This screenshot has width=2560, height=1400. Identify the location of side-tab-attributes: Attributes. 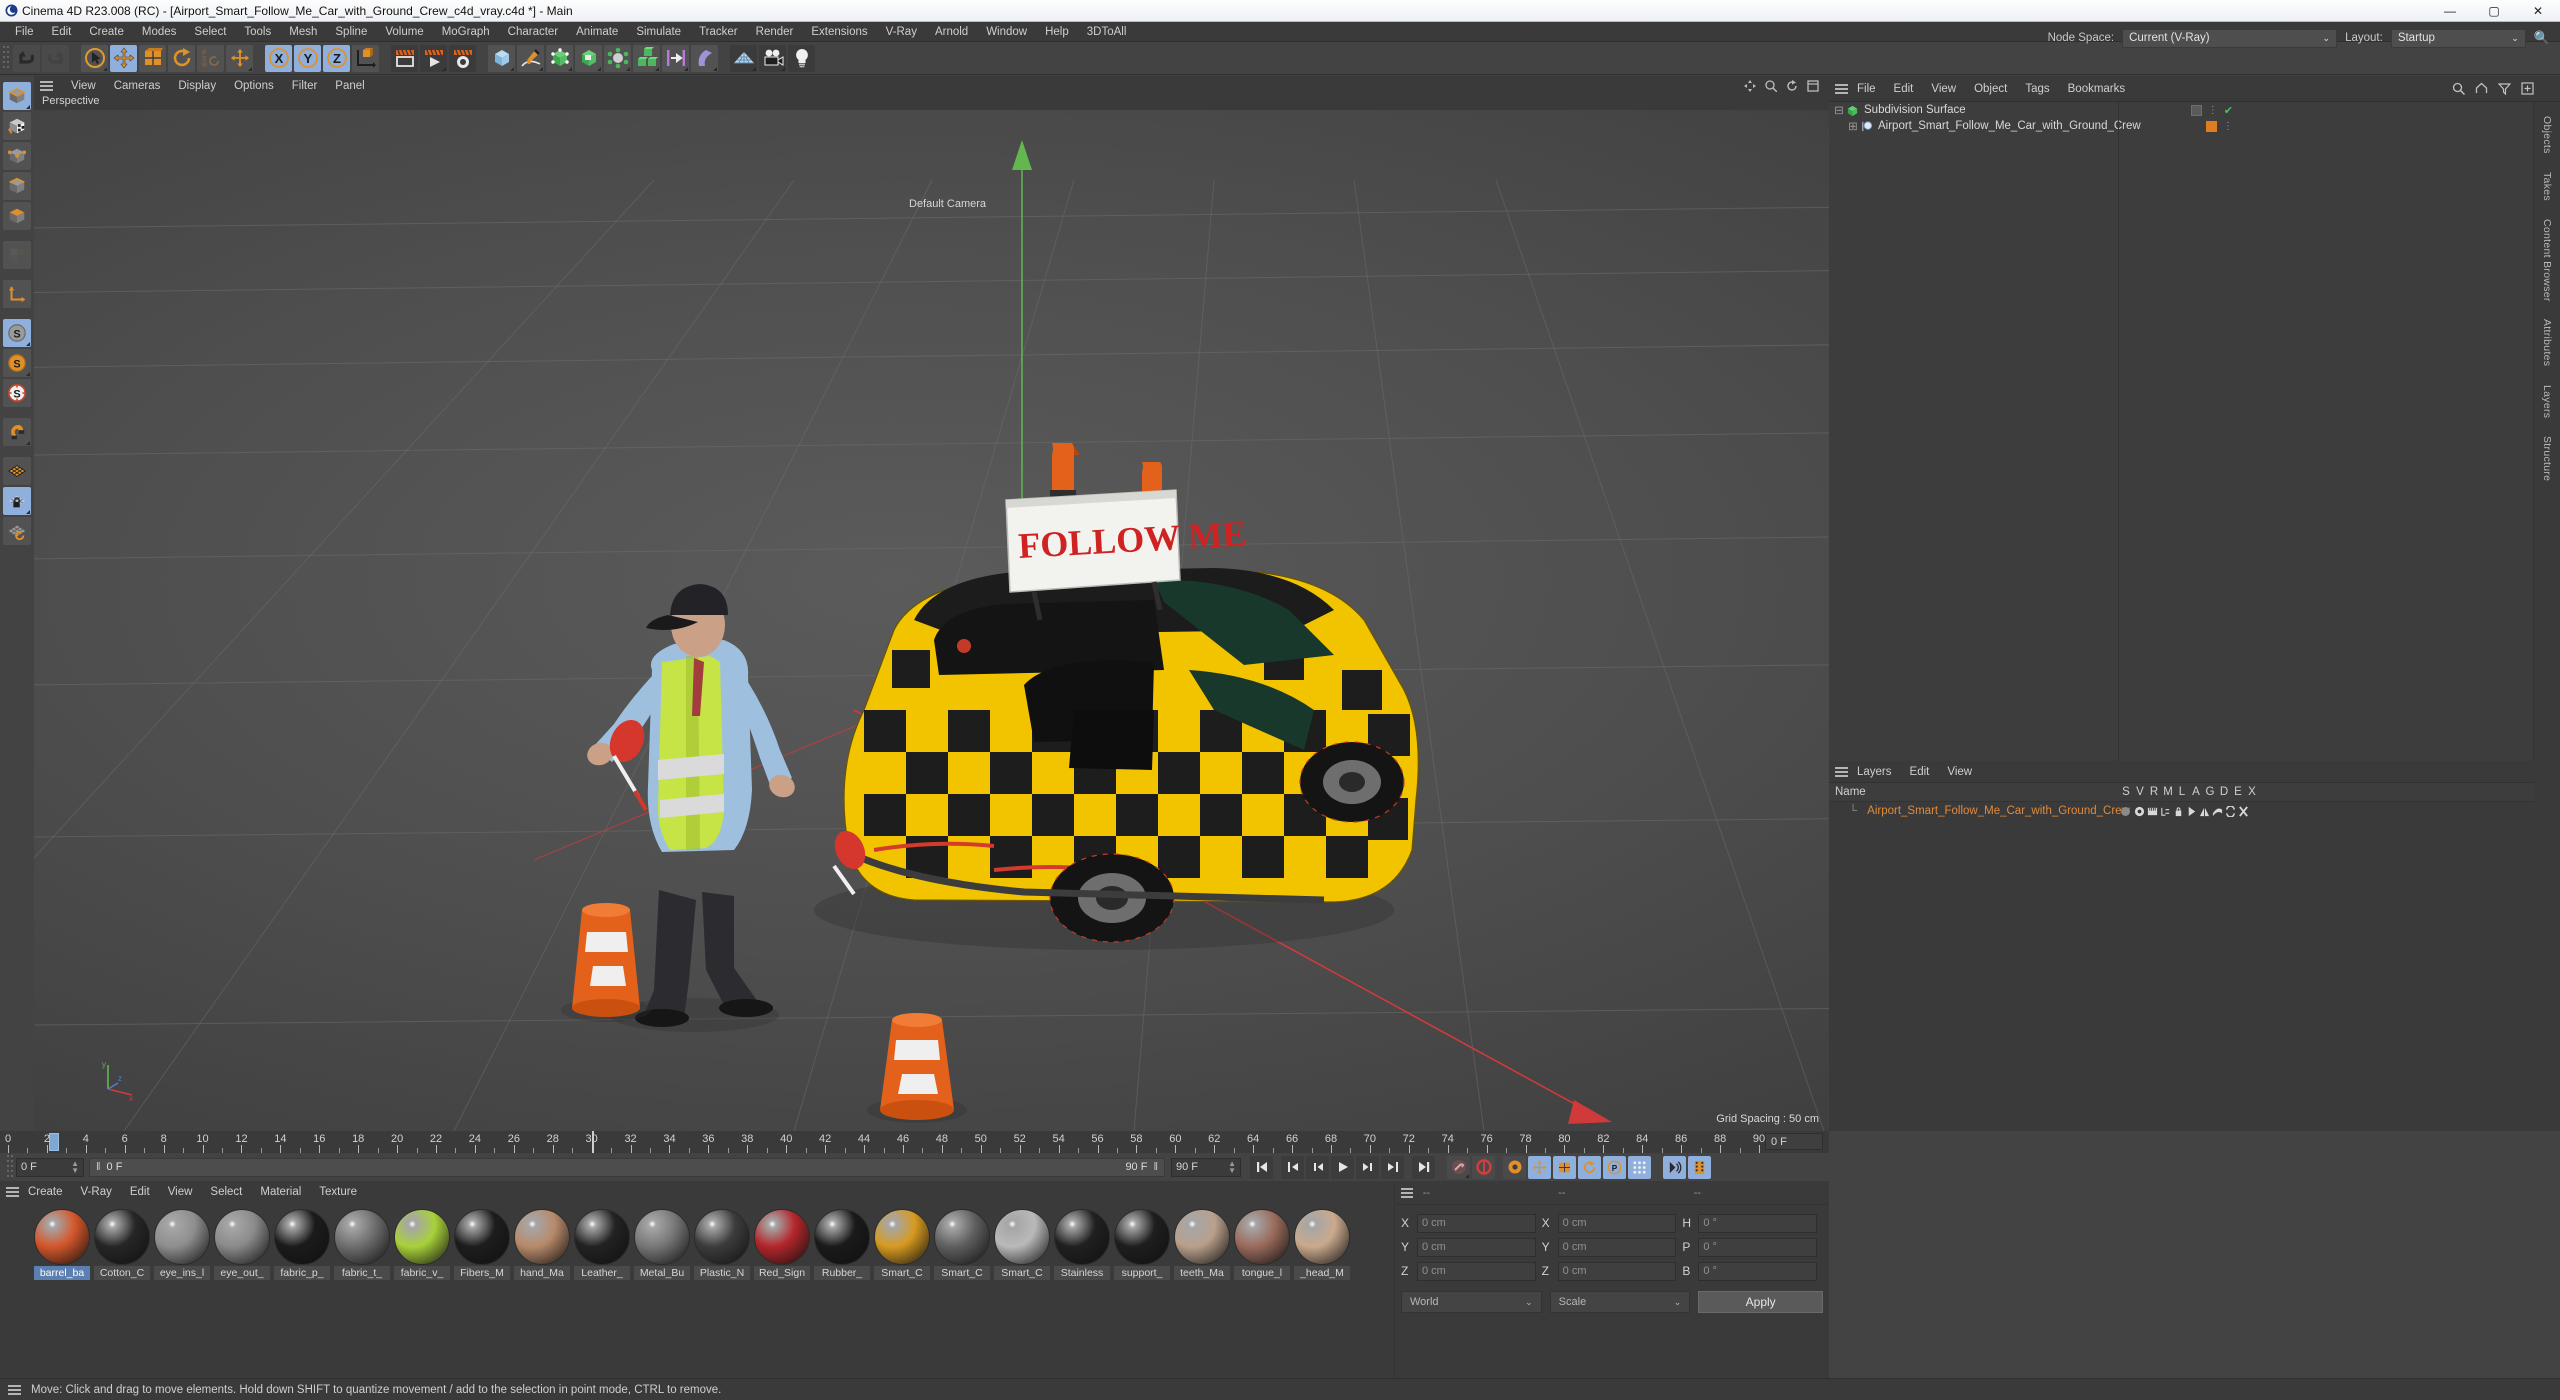
(2547, 342).